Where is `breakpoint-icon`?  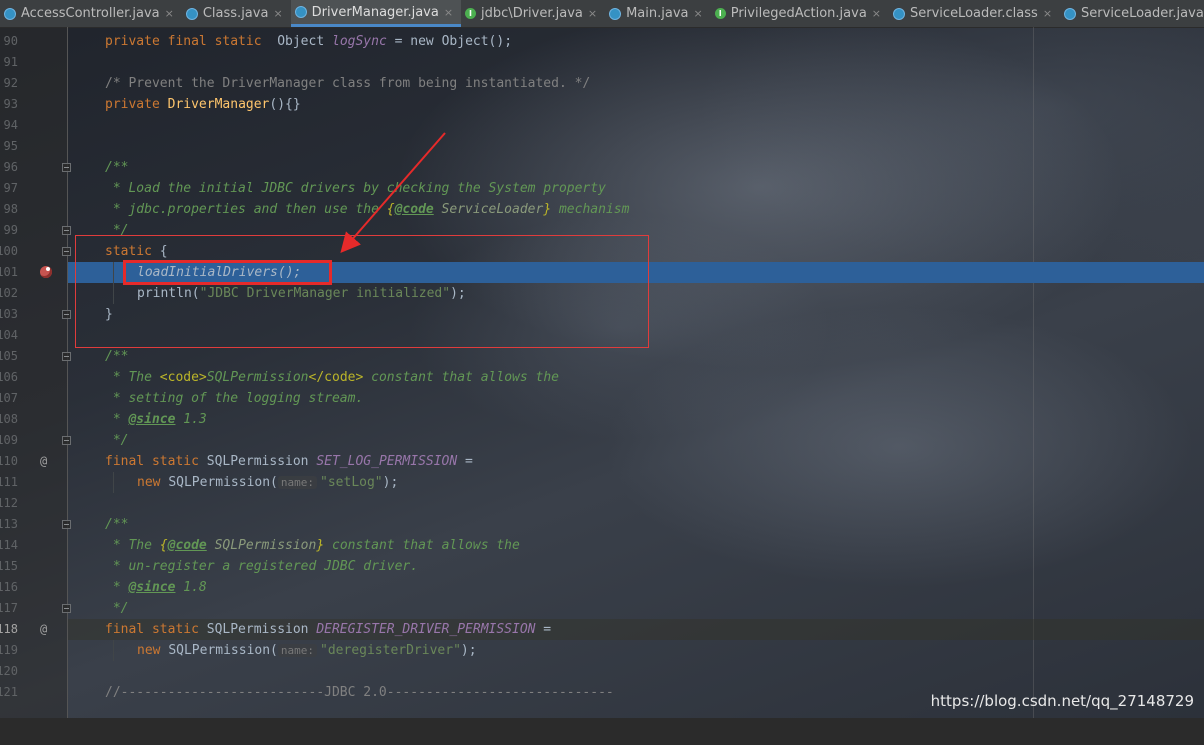 breakpoint-icon is located at coordinates (46, 272).